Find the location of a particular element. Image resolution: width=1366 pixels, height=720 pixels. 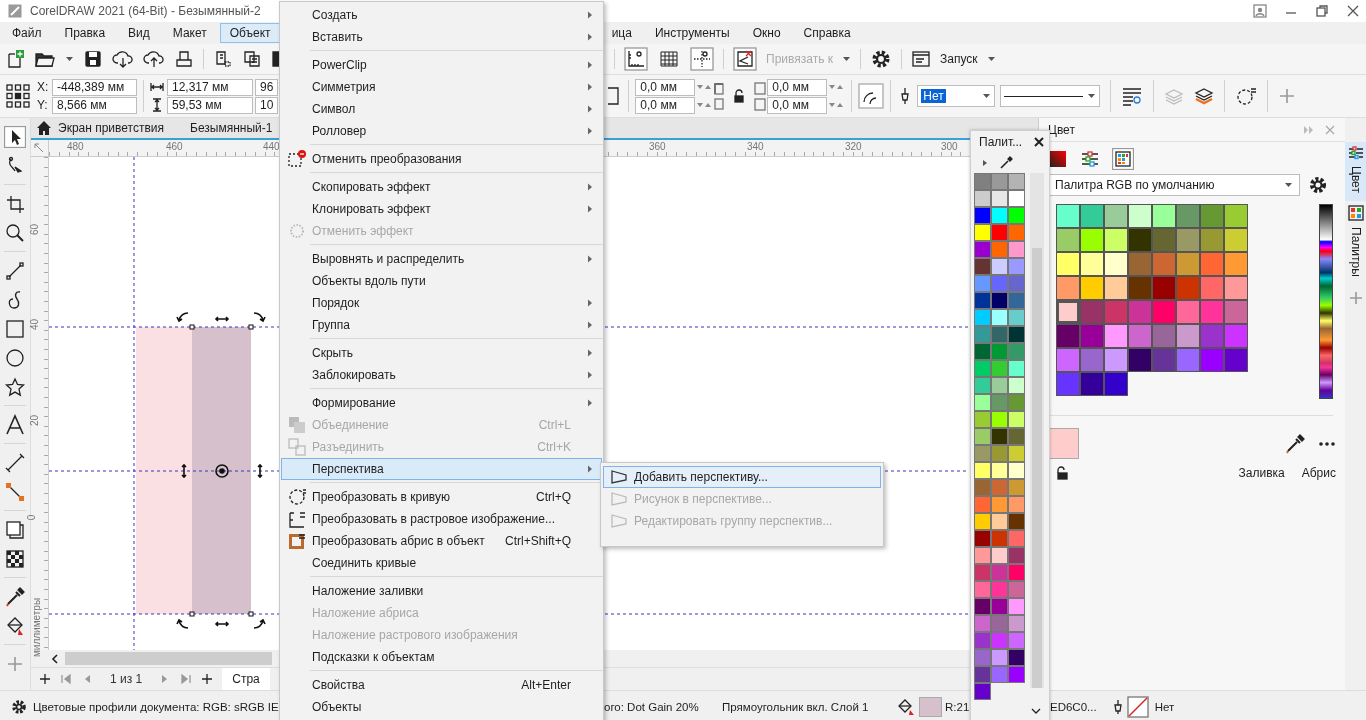

ruler-label: 460 is located at coordinates (174, 146).